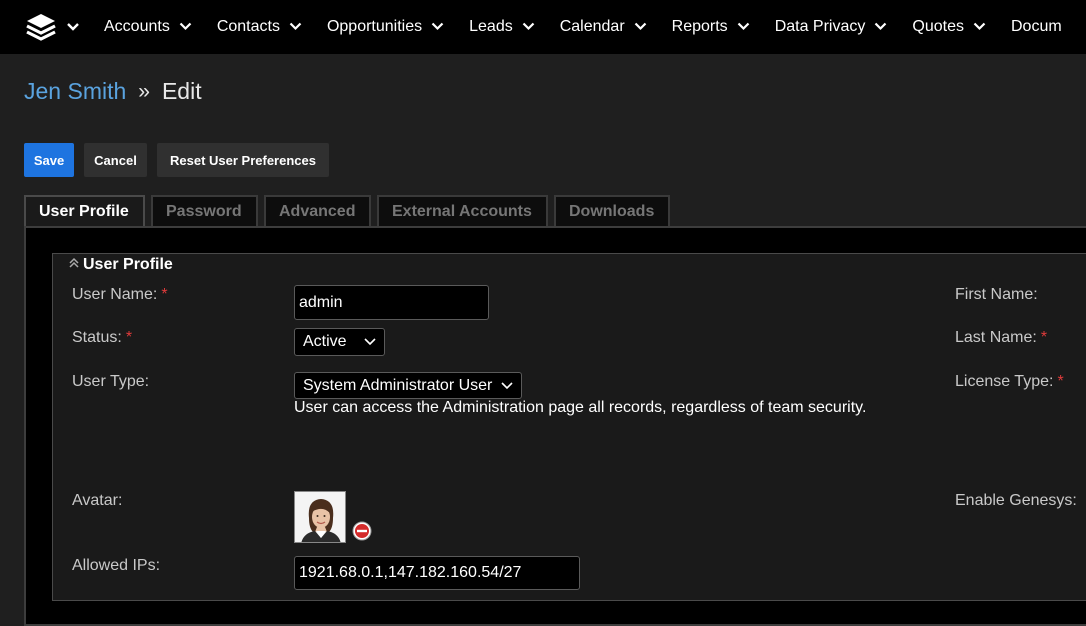 Image resolution: width=1086 pixels, height=626 pixels. What do you see at coordinates (1001, 337) in the screenshot?
I see `last-name-label: Last Name: *` at bounding box center [1001, 337].